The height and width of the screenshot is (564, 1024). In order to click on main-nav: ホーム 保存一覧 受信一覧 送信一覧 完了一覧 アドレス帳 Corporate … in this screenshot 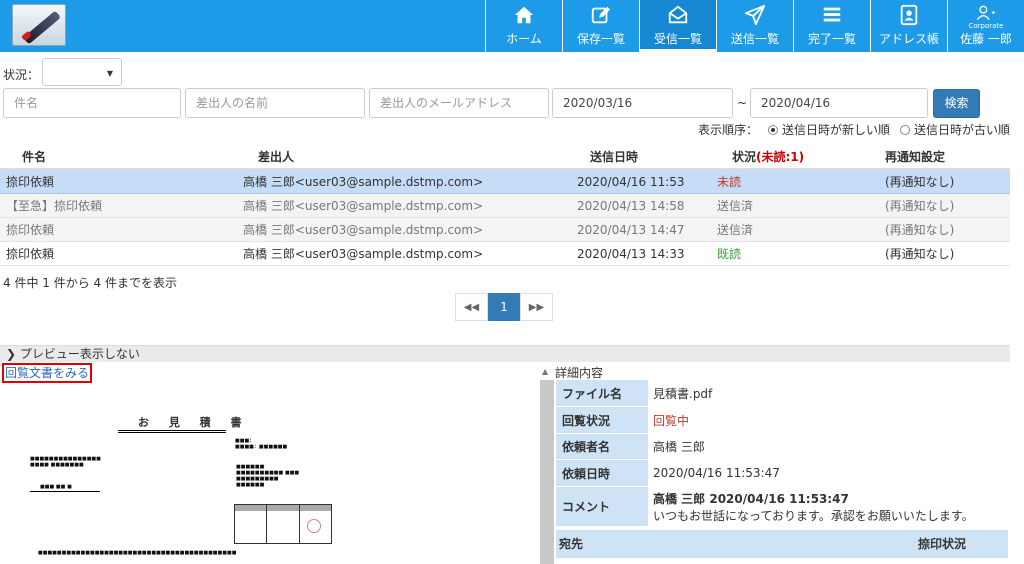, I will do `click(754, 26)`.